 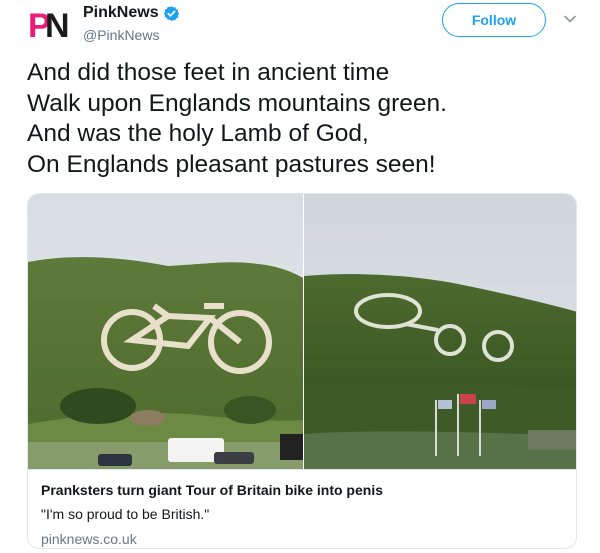 What do you see at coordinates (121, 13) in the screenshot?
I see `author-name: PinkNews` at bounding box center [121, 13].